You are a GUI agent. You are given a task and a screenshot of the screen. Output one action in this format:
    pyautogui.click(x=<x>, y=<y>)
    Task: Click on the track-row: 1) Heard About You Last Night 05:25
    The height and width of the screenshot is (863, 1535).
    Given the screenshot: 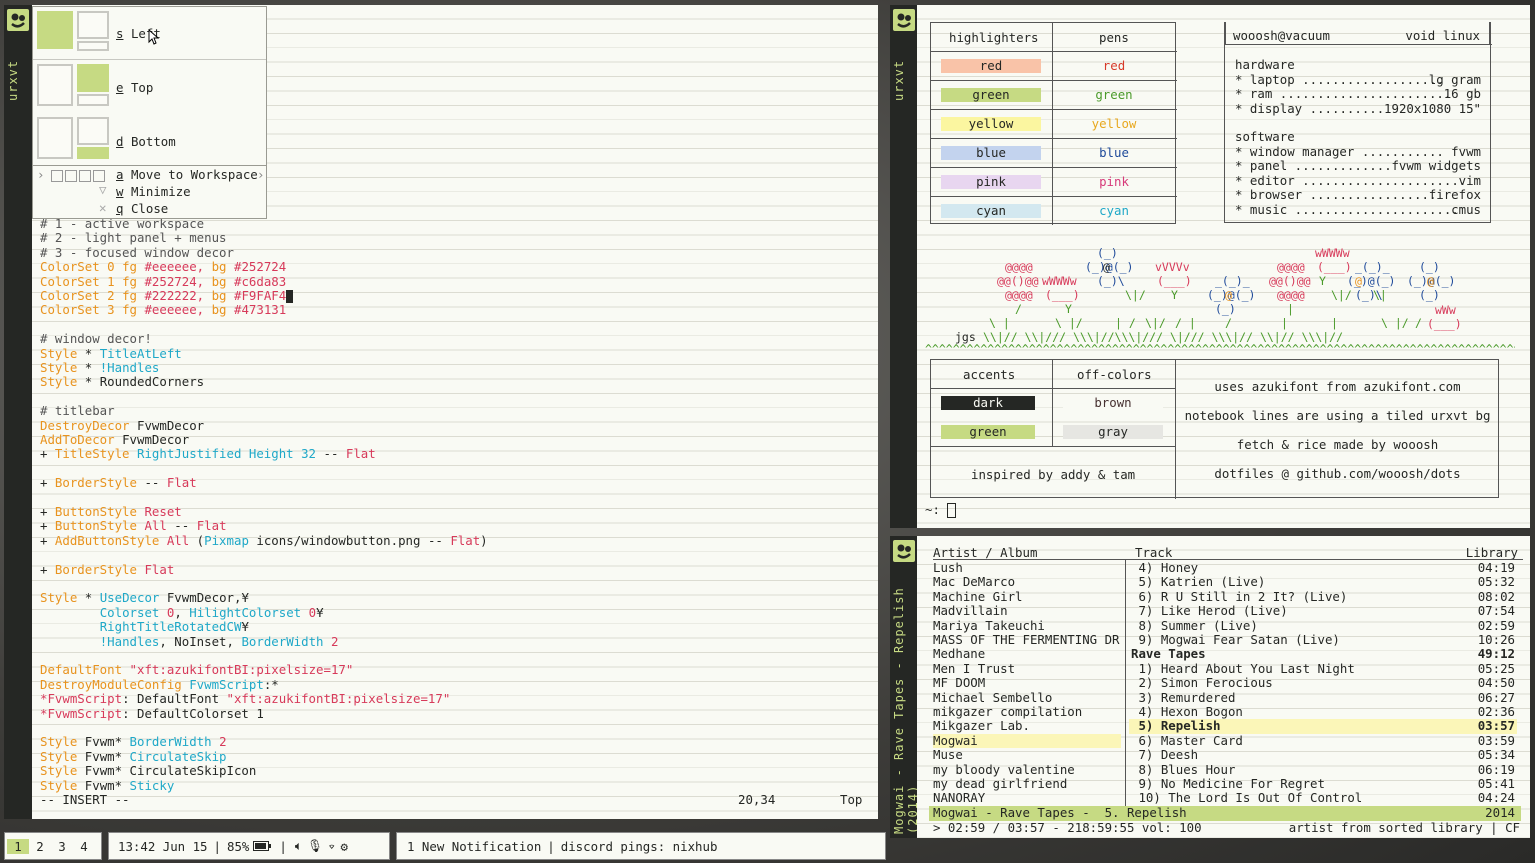 What is the action you would take?
    pyautogui.click(x=1323, y=668)
    